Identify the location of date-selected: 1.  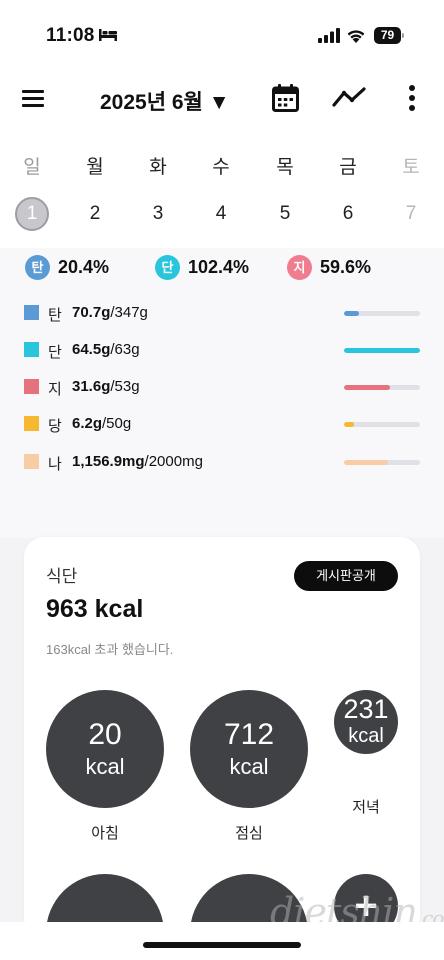
(32, 214).